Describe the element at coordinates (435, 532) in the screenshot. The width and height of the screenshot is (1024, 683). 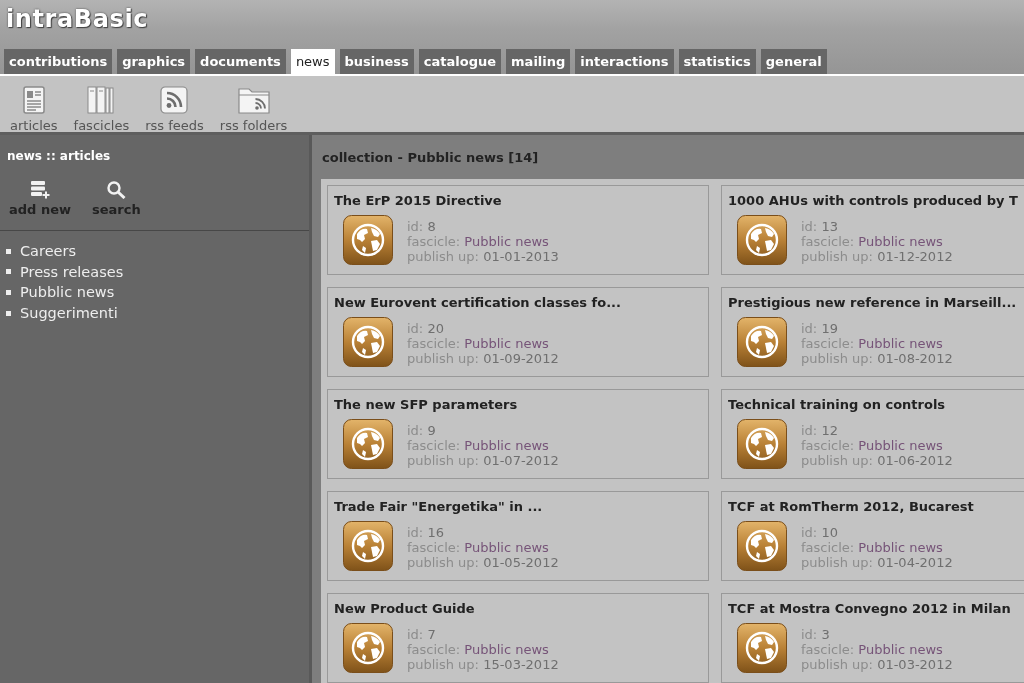
I see `field-value: 16` at that location.